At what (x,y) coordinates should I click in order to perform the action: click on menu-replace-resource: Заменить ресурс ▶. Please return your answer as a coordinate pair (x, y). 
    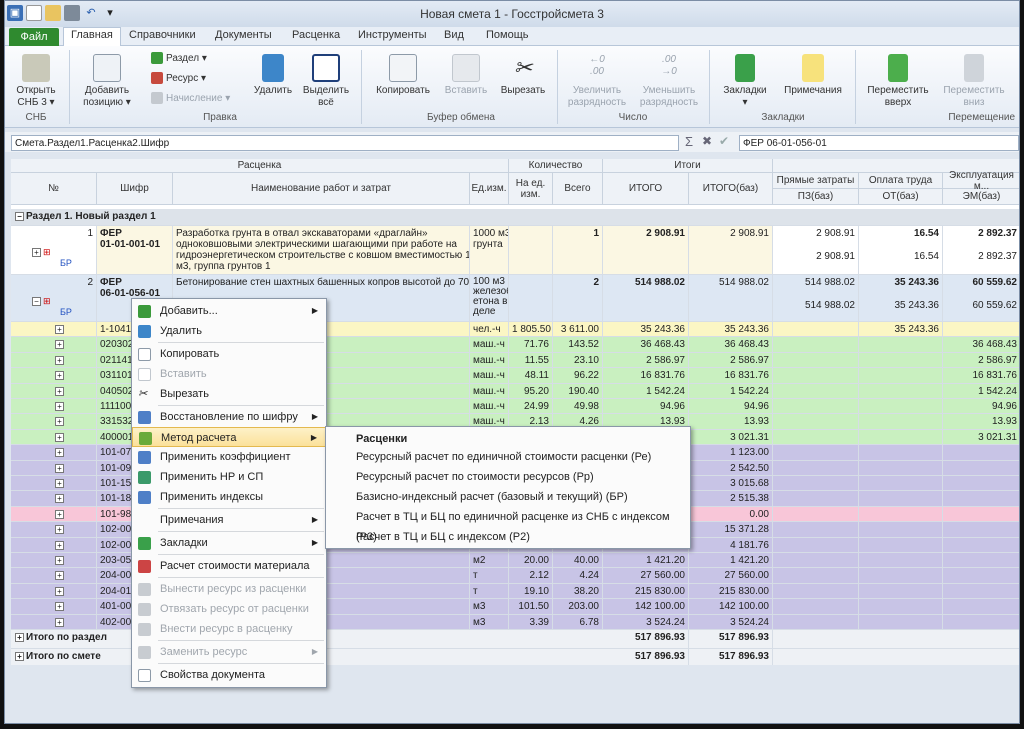
    Looking at the image, I should click on (229, 652).